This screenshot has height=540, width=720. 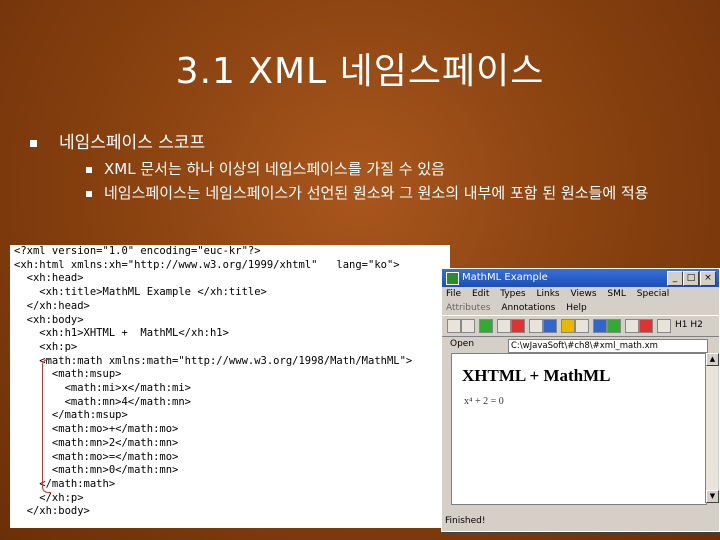 I want to click on print-icon, so click(x=600, y=326).